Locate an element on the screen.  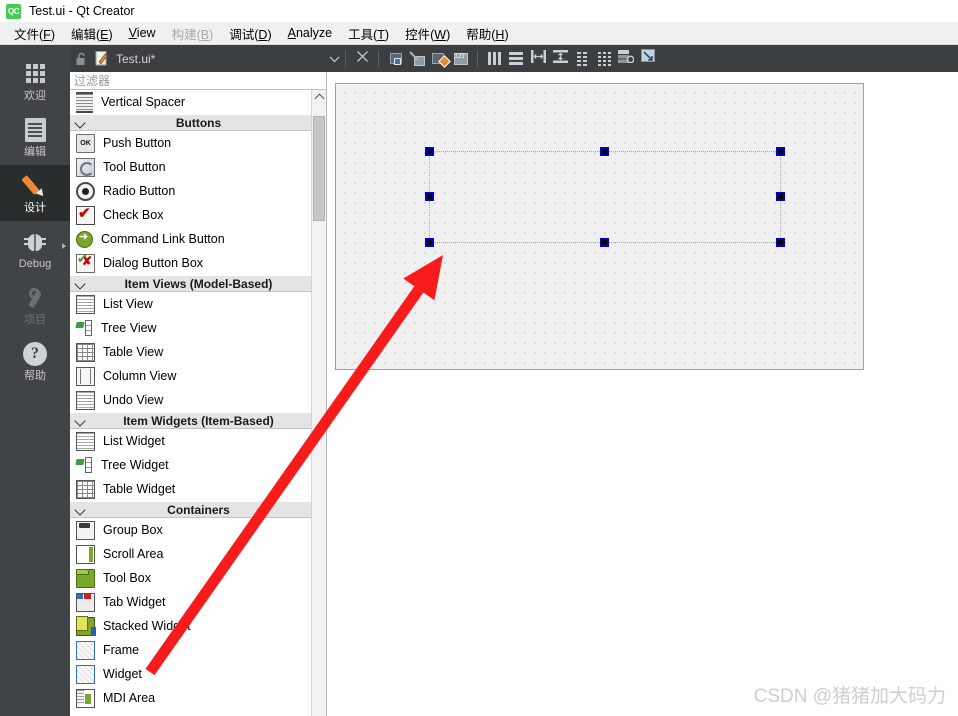
group-box-icon is located at coordinates (85, 530).